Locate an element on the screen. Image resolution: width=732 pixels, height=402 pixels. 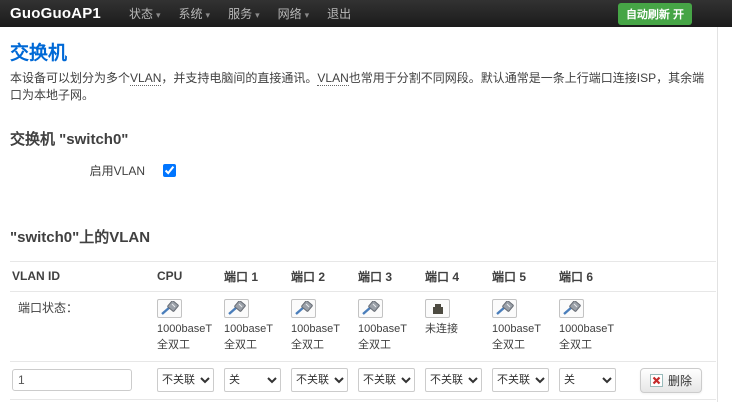
vlan1-port4-select: 不关联 is located at coordinates (453, 380).